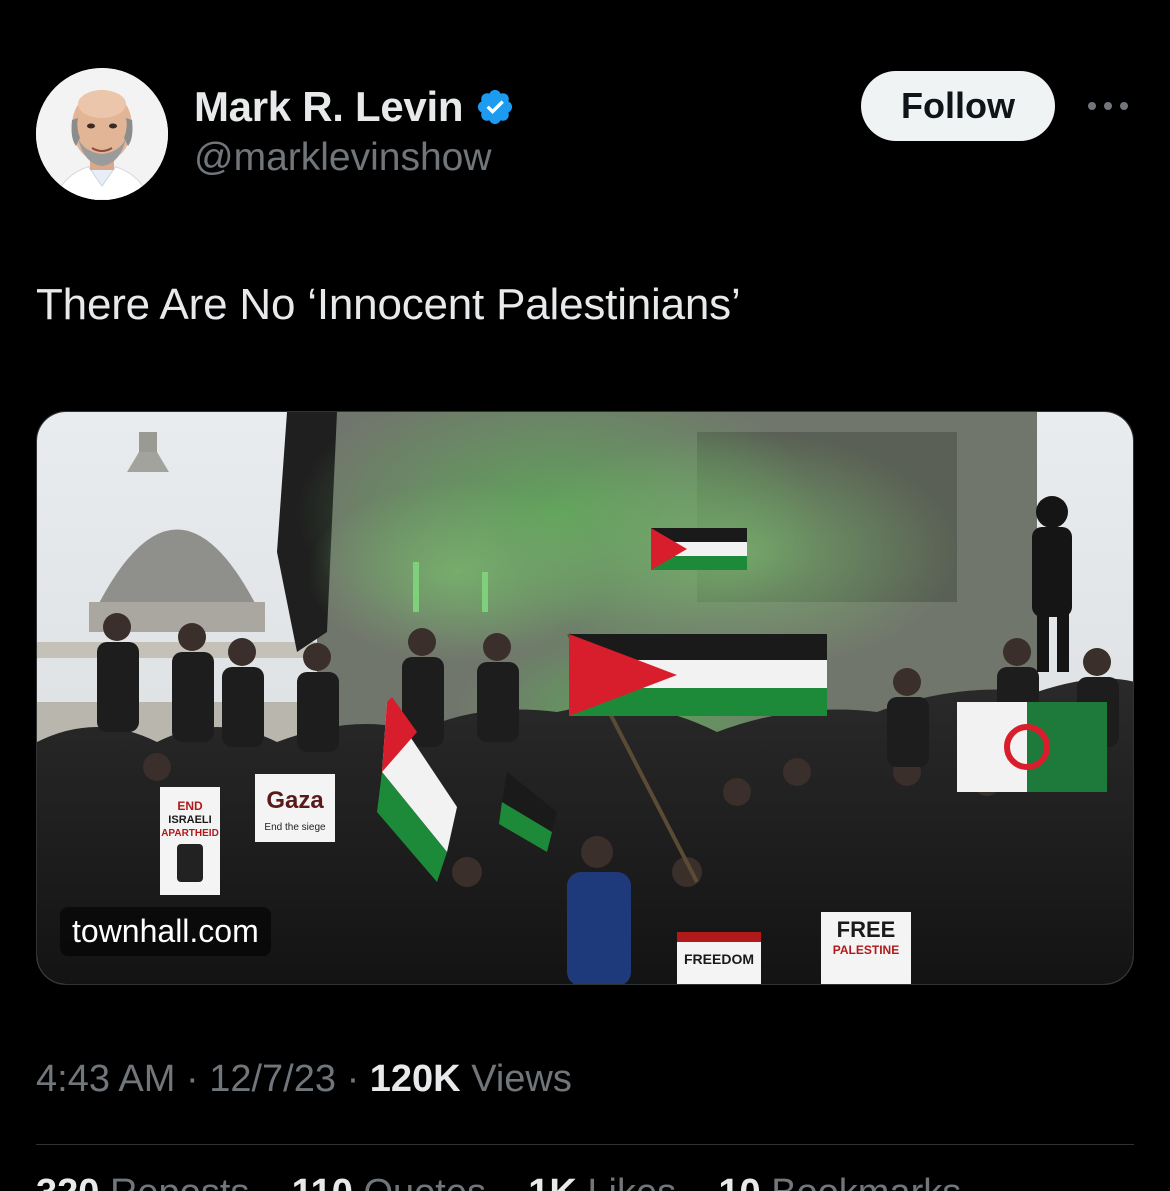  What do you see at coordinates (165, 931) in the screenshot?
I see `link-domain-label: townhall.com` at bounding box center [165, 931].